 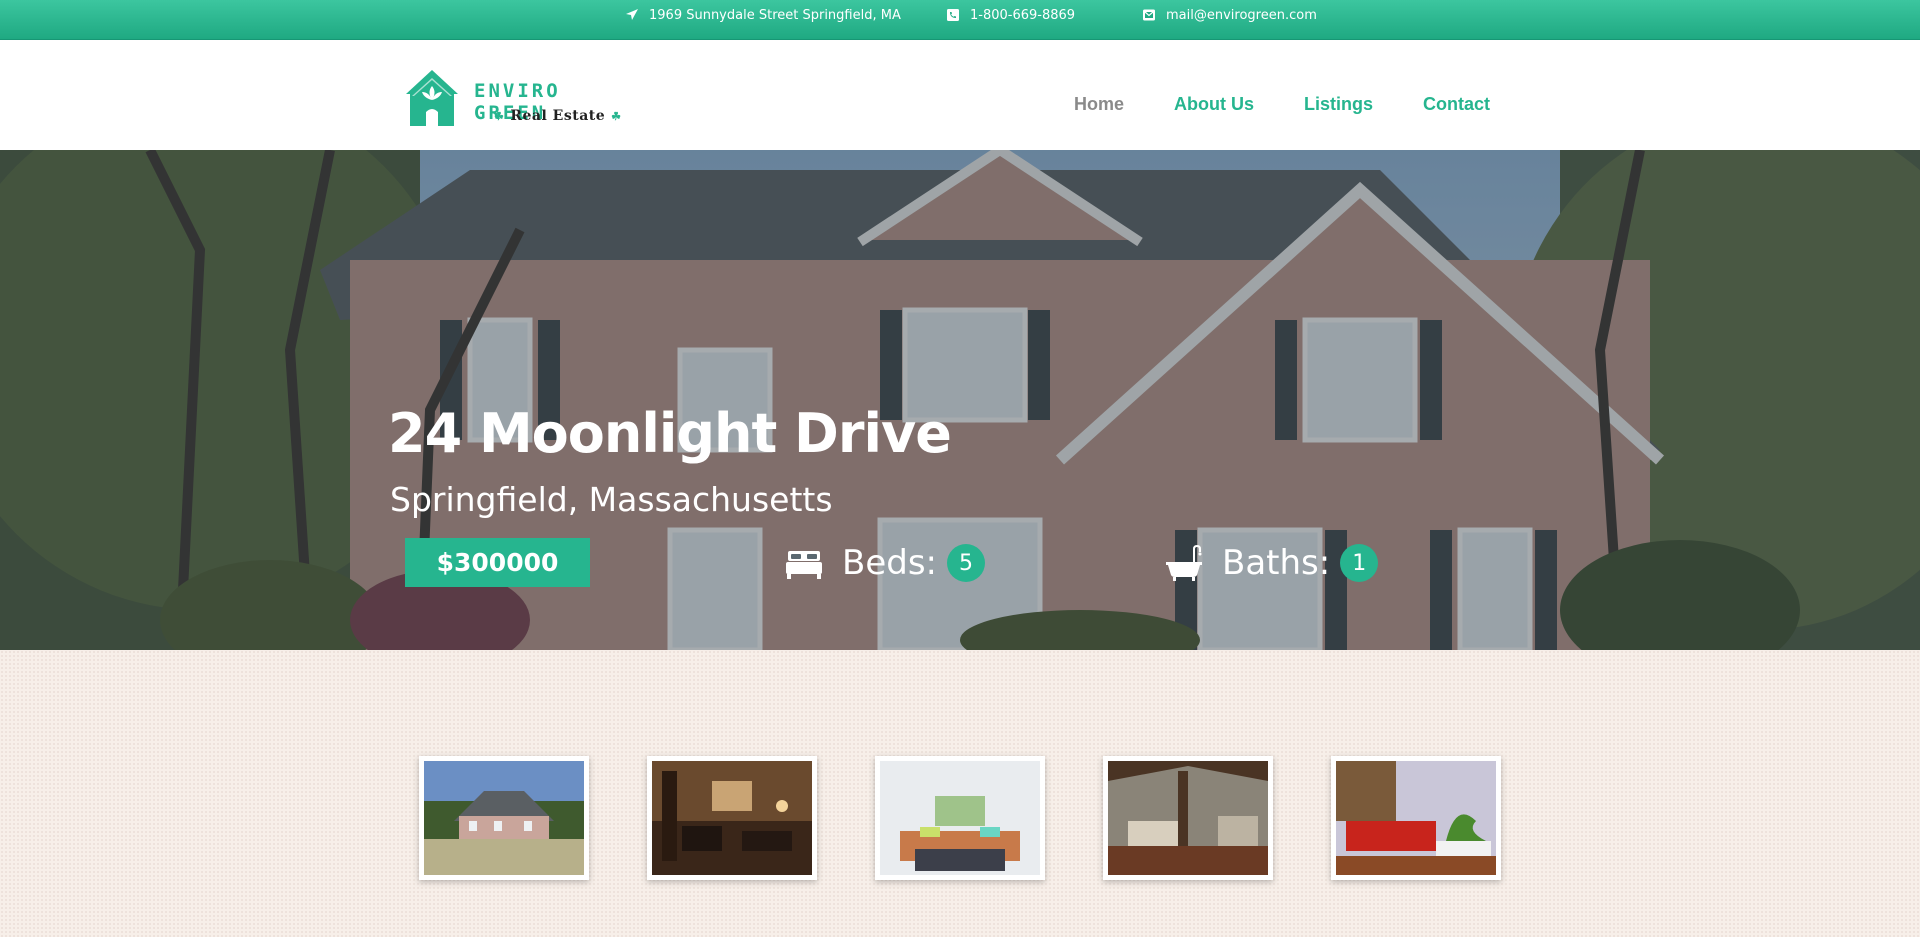 I want to click on gallery-thumb-living-room-red-sofa, so click(x=1416, y=818).